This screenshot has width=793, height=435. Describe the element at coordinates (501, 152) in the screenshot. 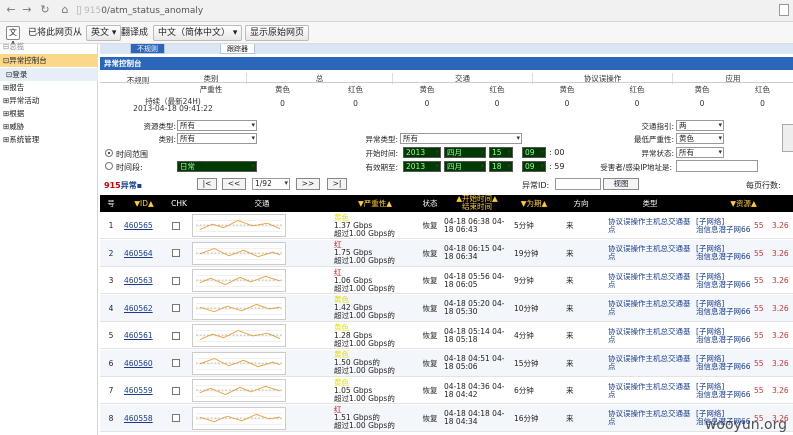

I see `start-day-select: 15` at that location.